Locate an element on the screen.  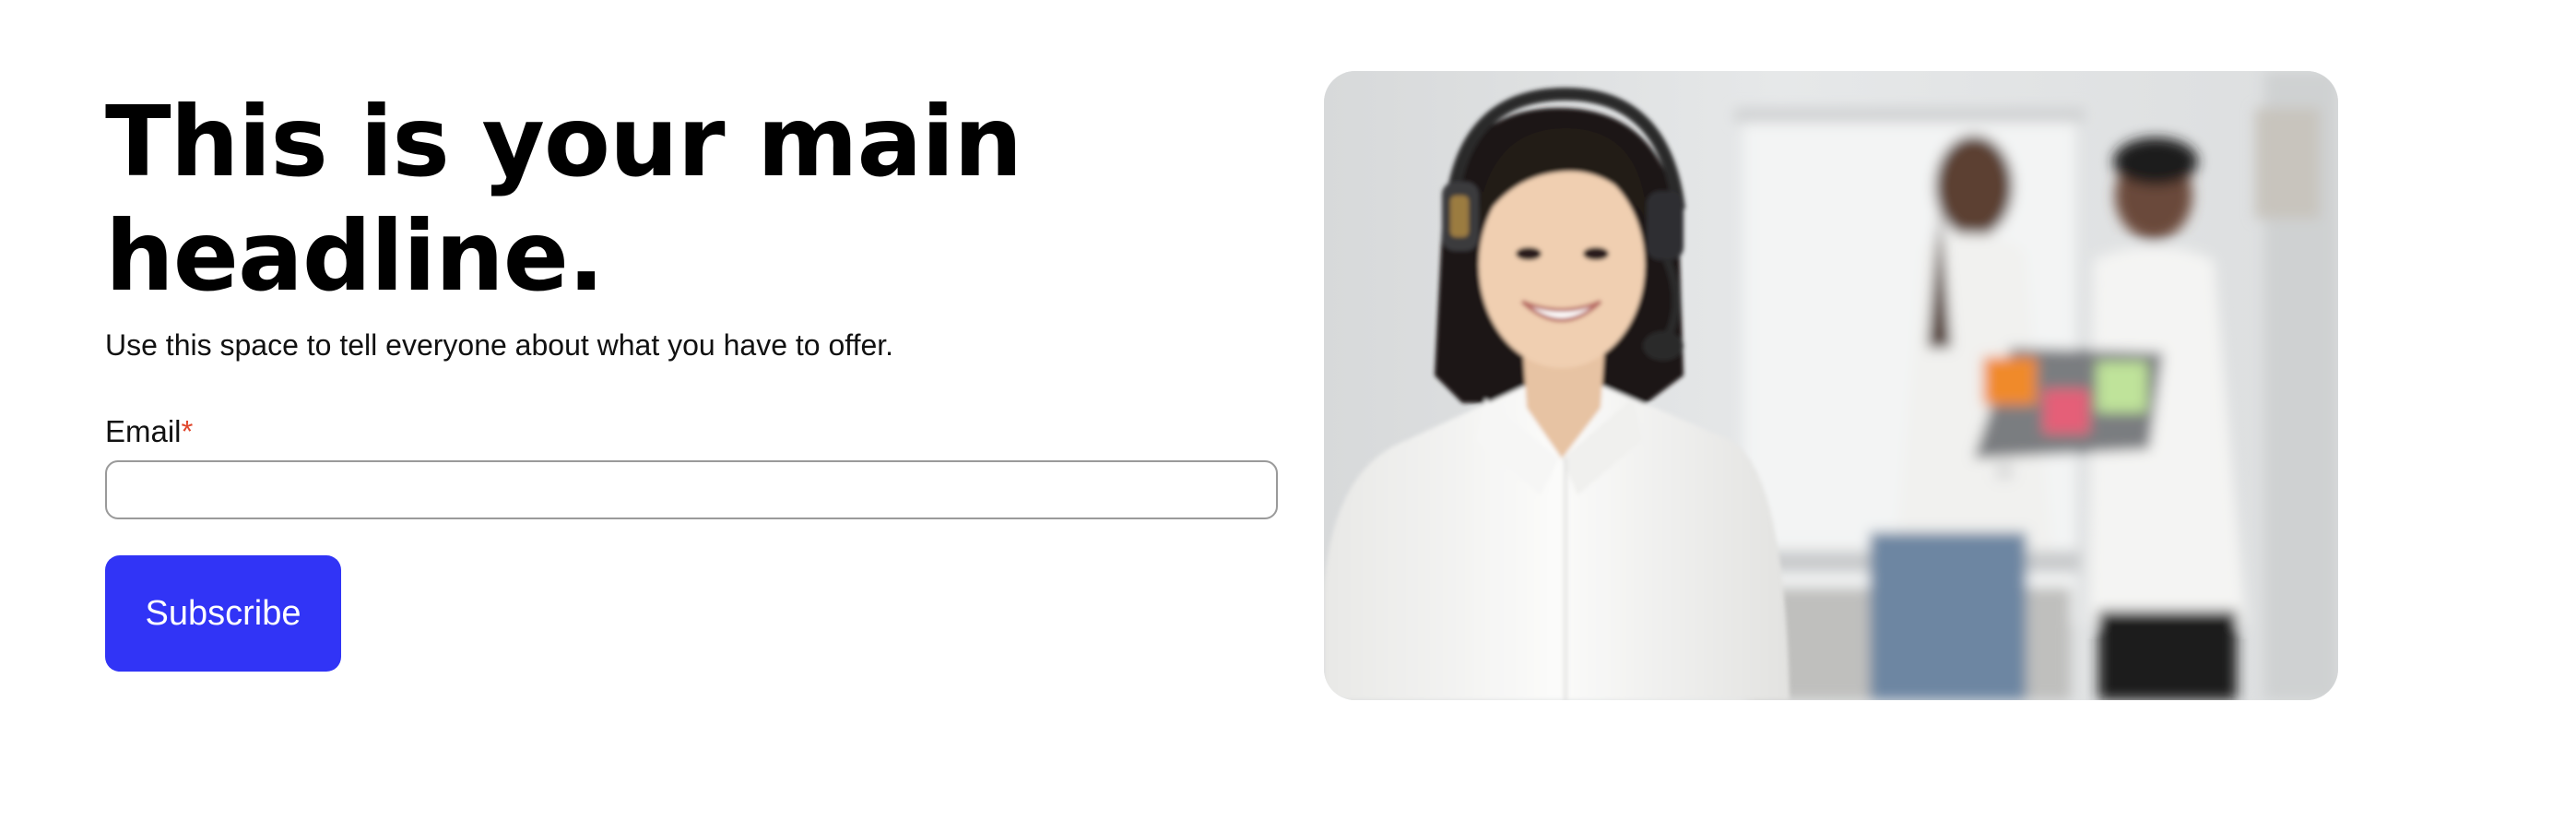
email-label: Email* is located at coordinates (149, 431).